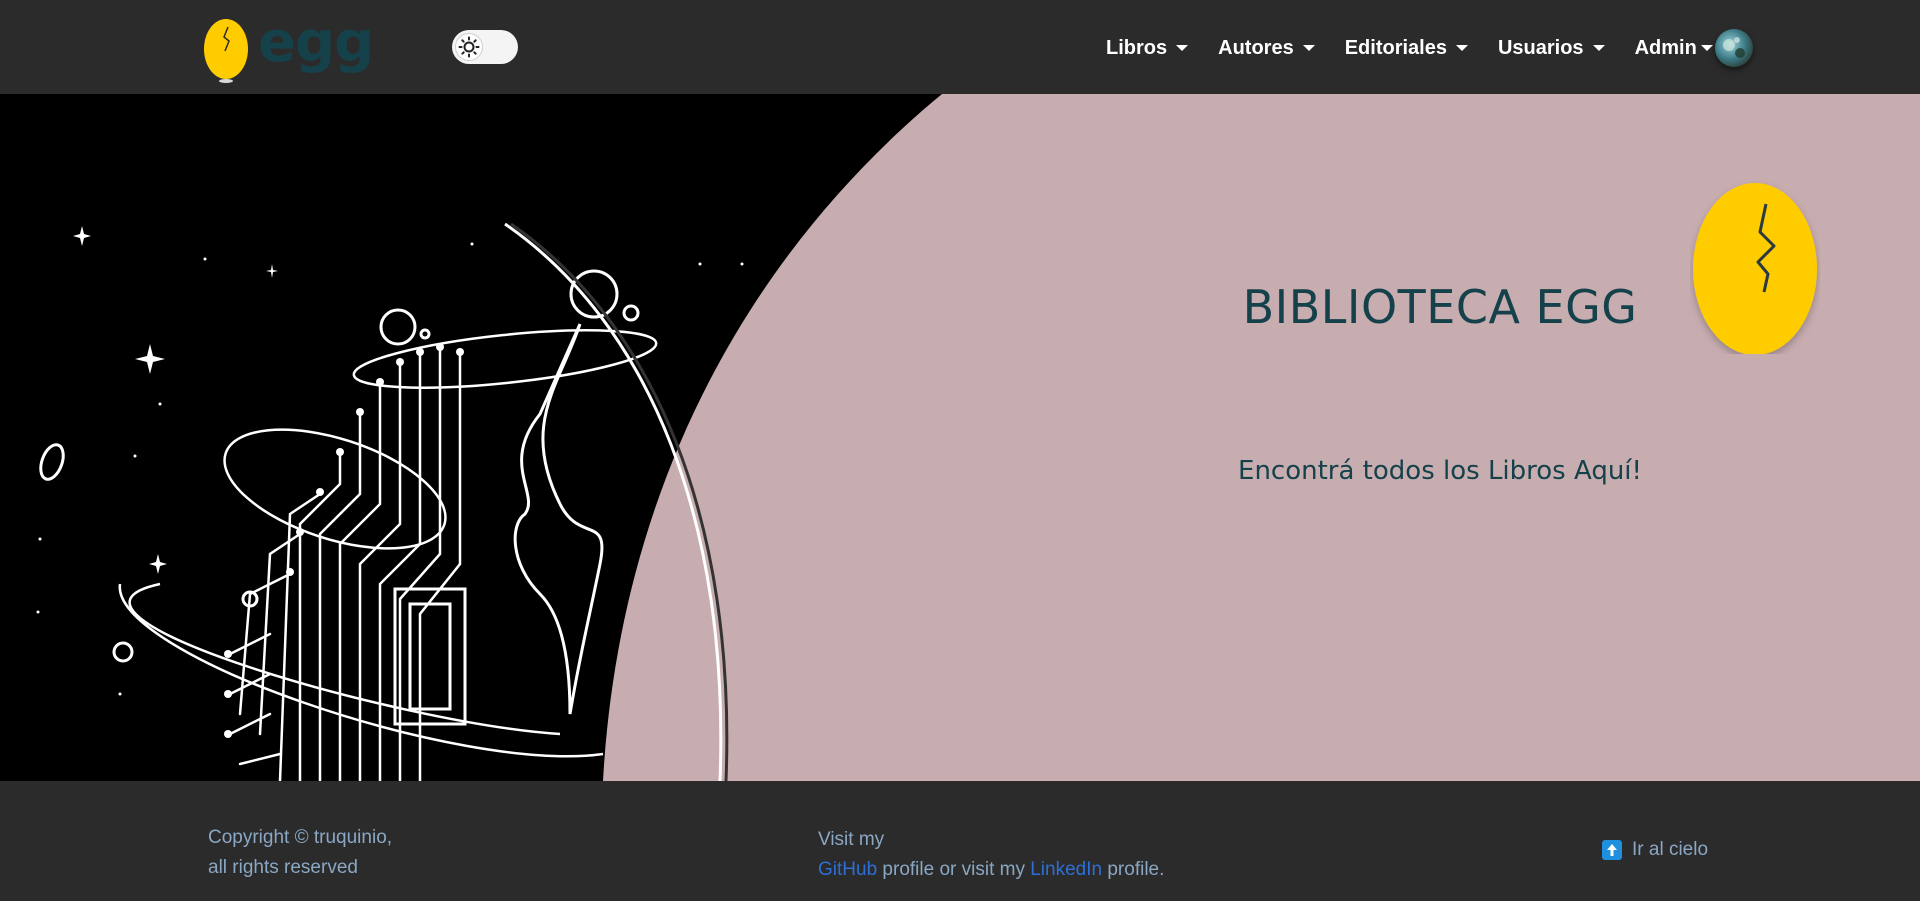  What do you see at coordinates (847, 869) in the screenshot?
I see `github-link: GitHub` at bounding box center [847, 869].